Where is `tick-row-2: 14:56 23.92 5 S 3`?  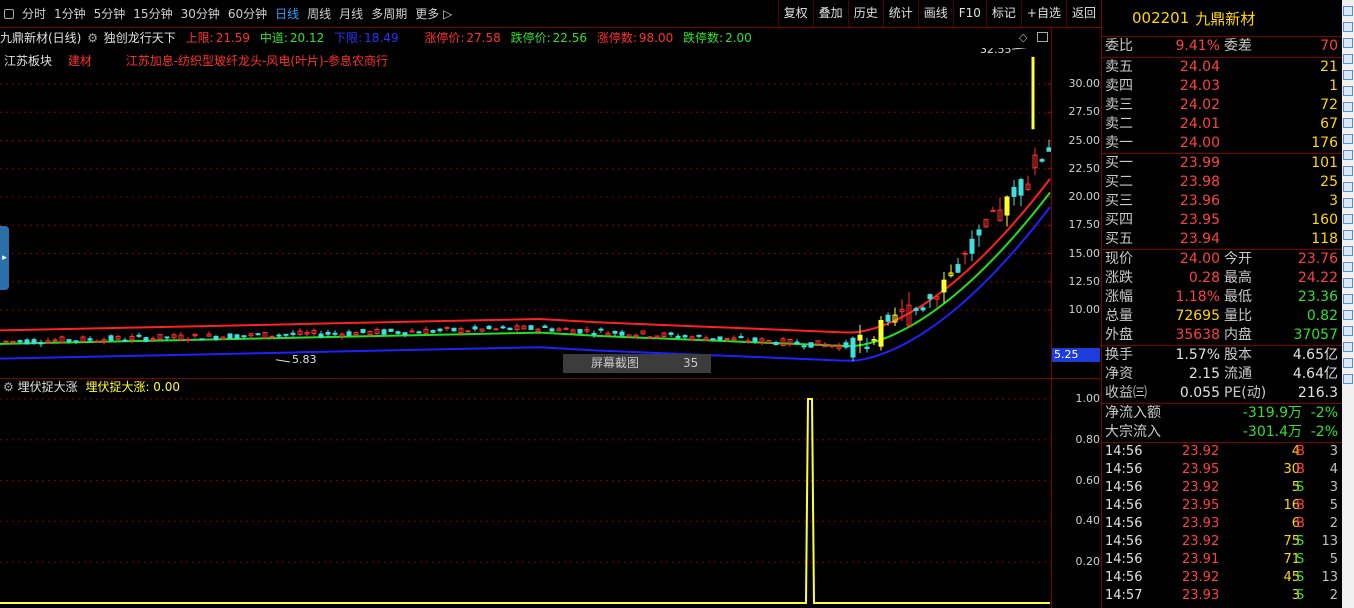
tick-row-2: 14:56 23.92 5 S 3 is located at coordinates (1222, 488).